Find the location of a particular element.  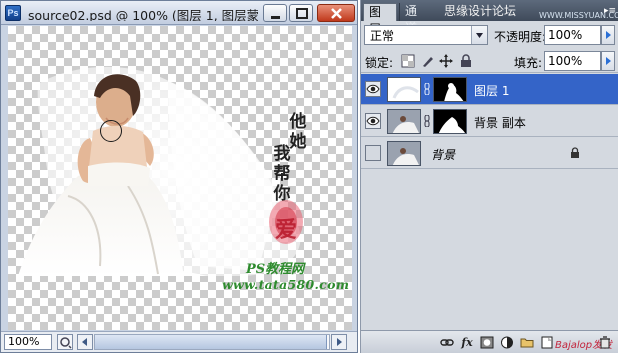

folder-icon is located at coordinates (527, 343).